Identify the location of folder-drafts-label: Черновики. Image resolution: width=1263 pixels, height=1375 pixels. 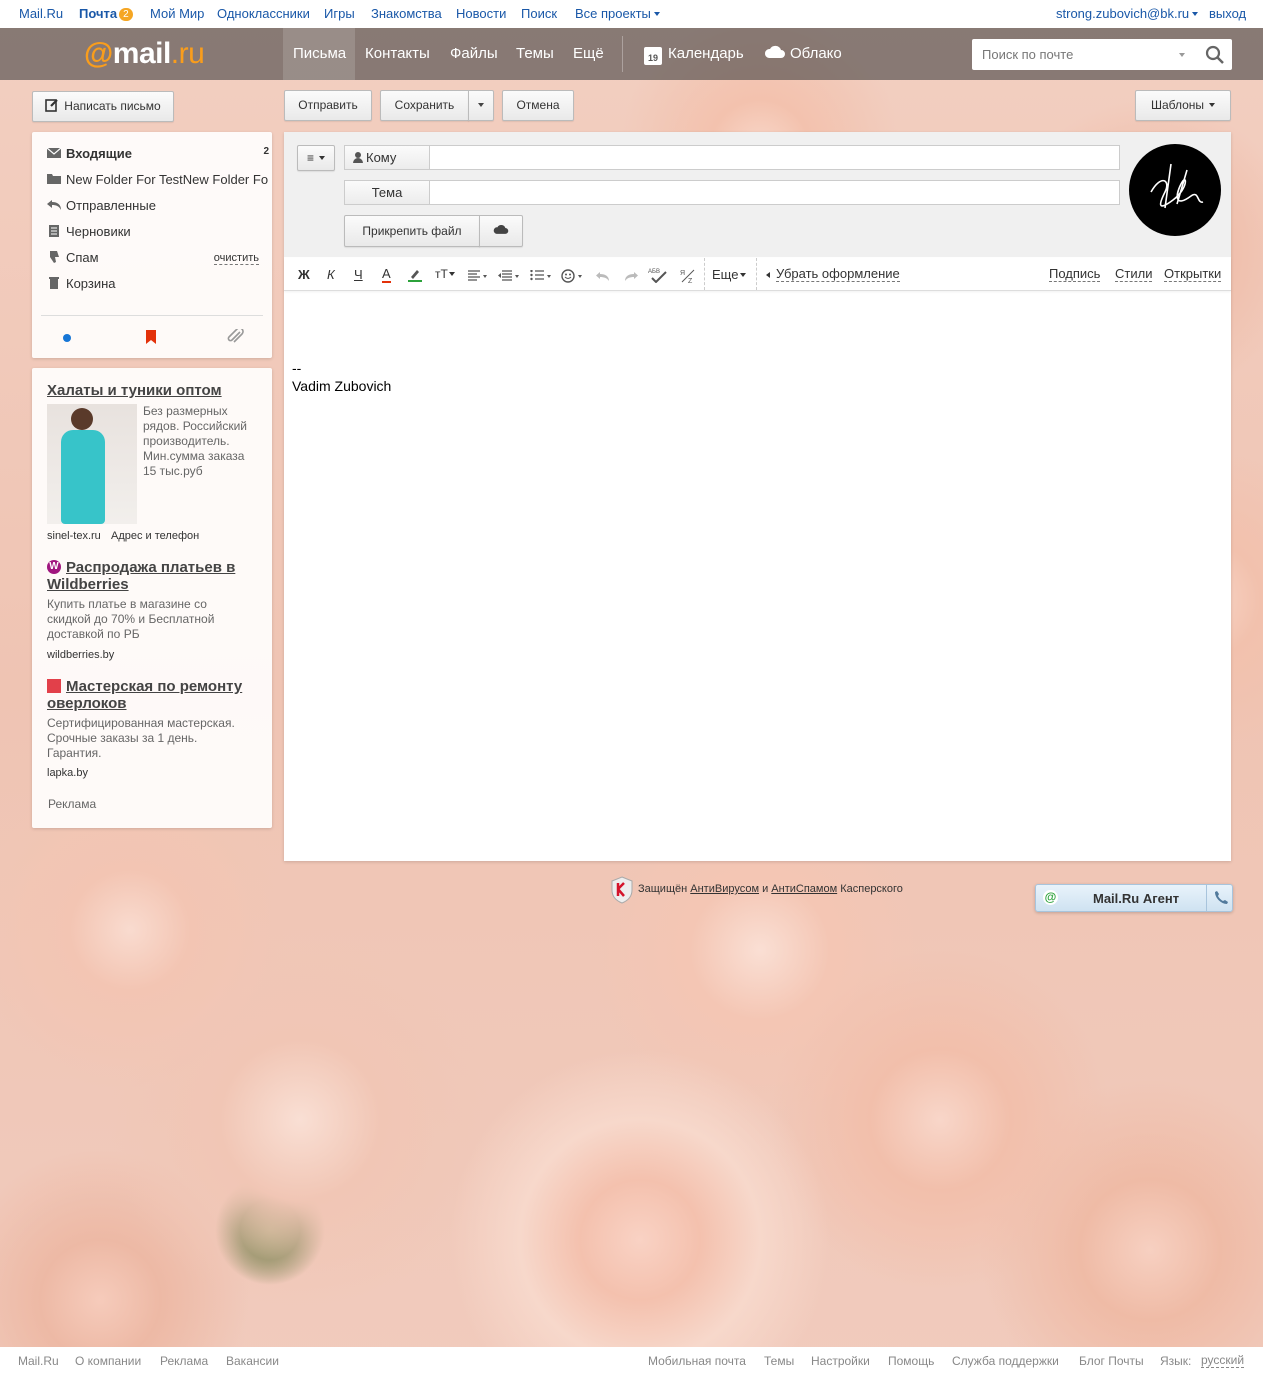
(98, 231).